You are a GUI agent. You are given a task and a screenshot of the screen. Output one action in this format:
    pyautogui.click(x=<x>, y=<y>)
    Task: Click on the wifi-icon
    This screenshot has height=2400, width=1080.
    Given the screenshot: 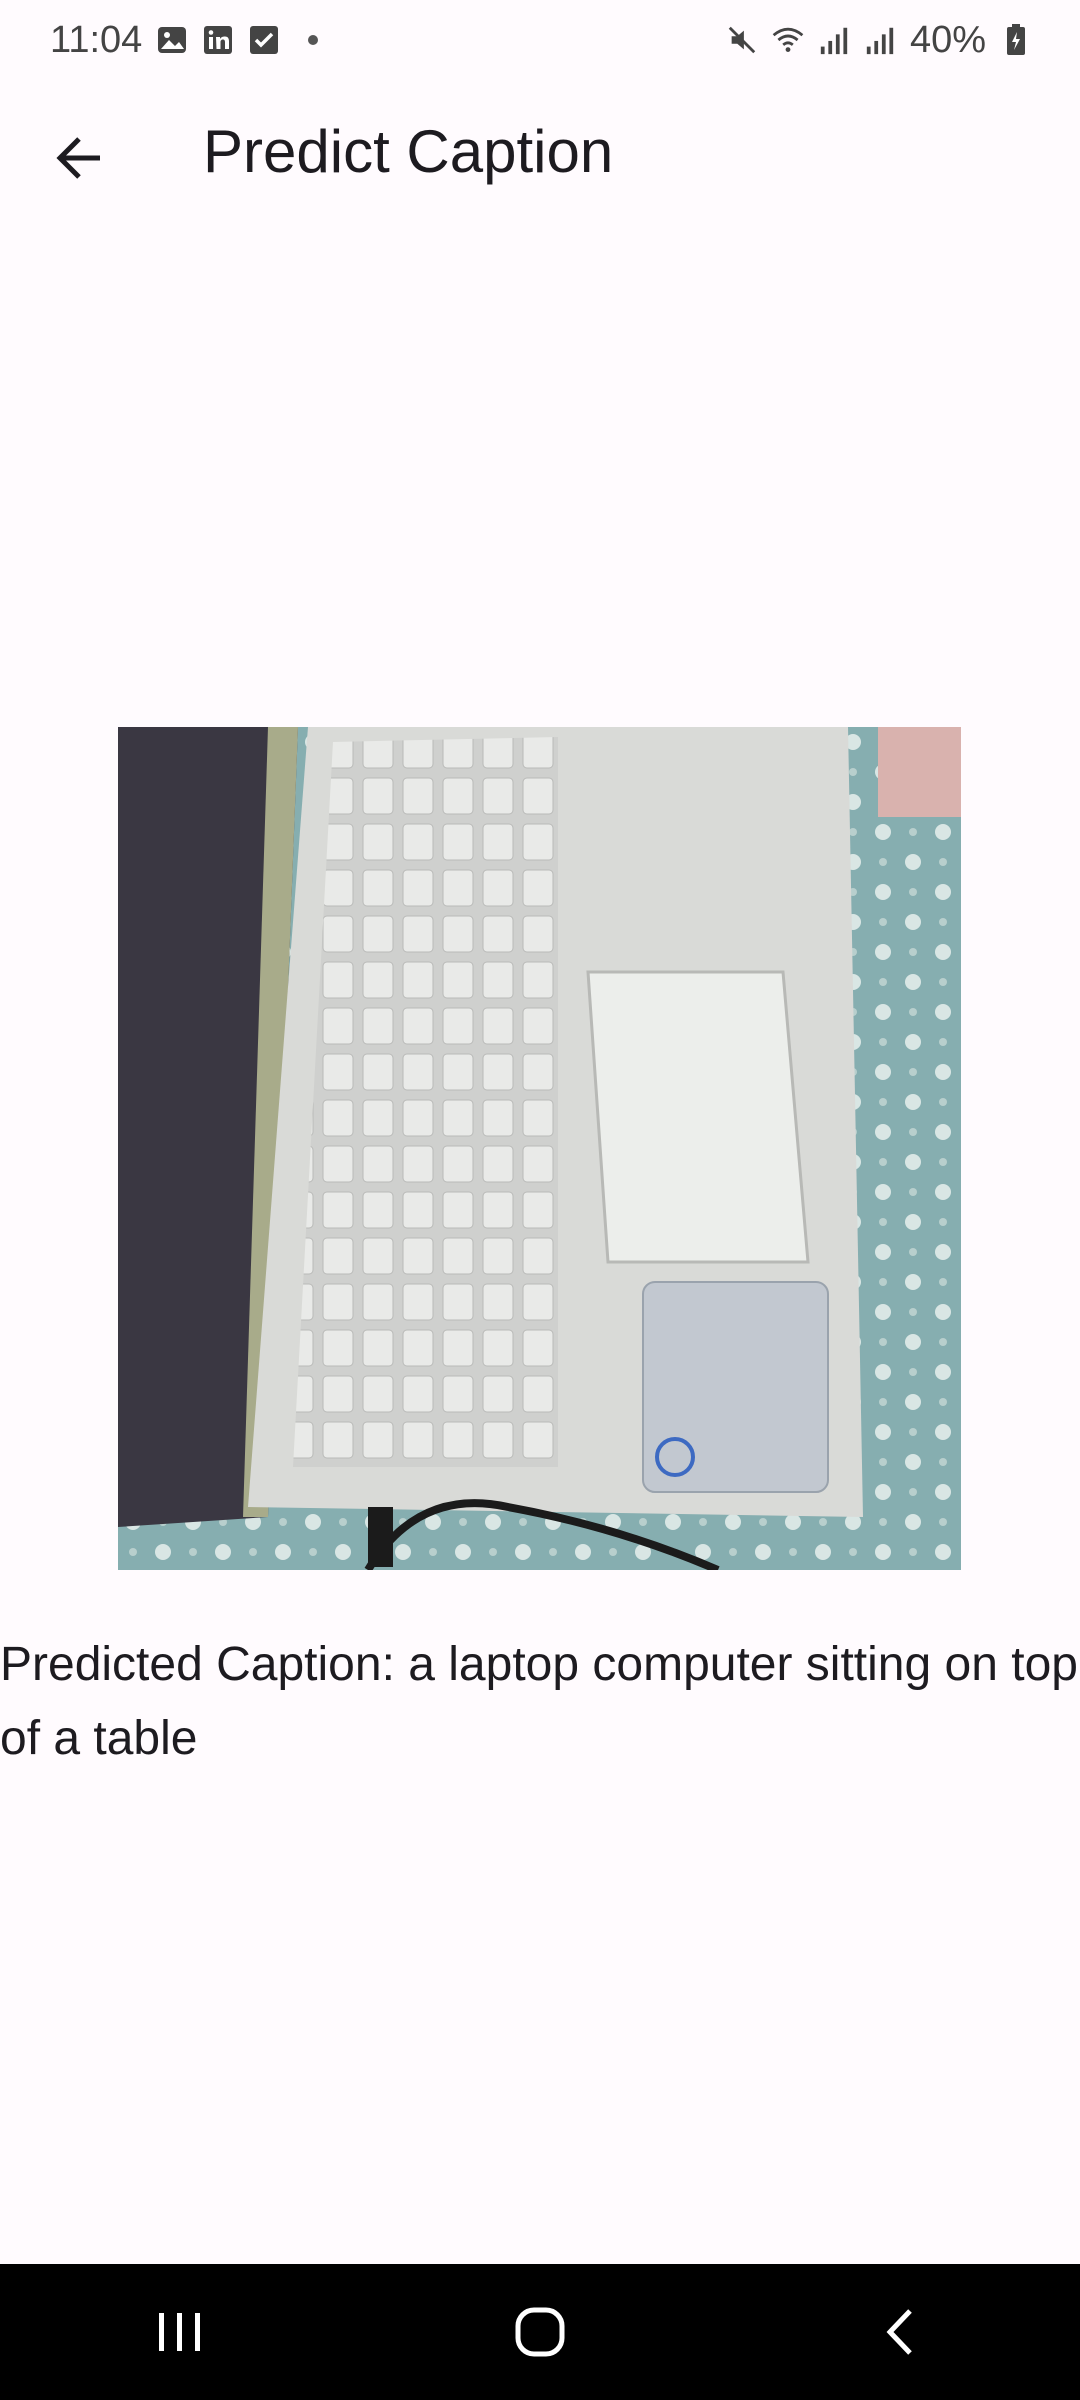 What is the action you would take?
    pyautogui.click(x=788, y=40)
    